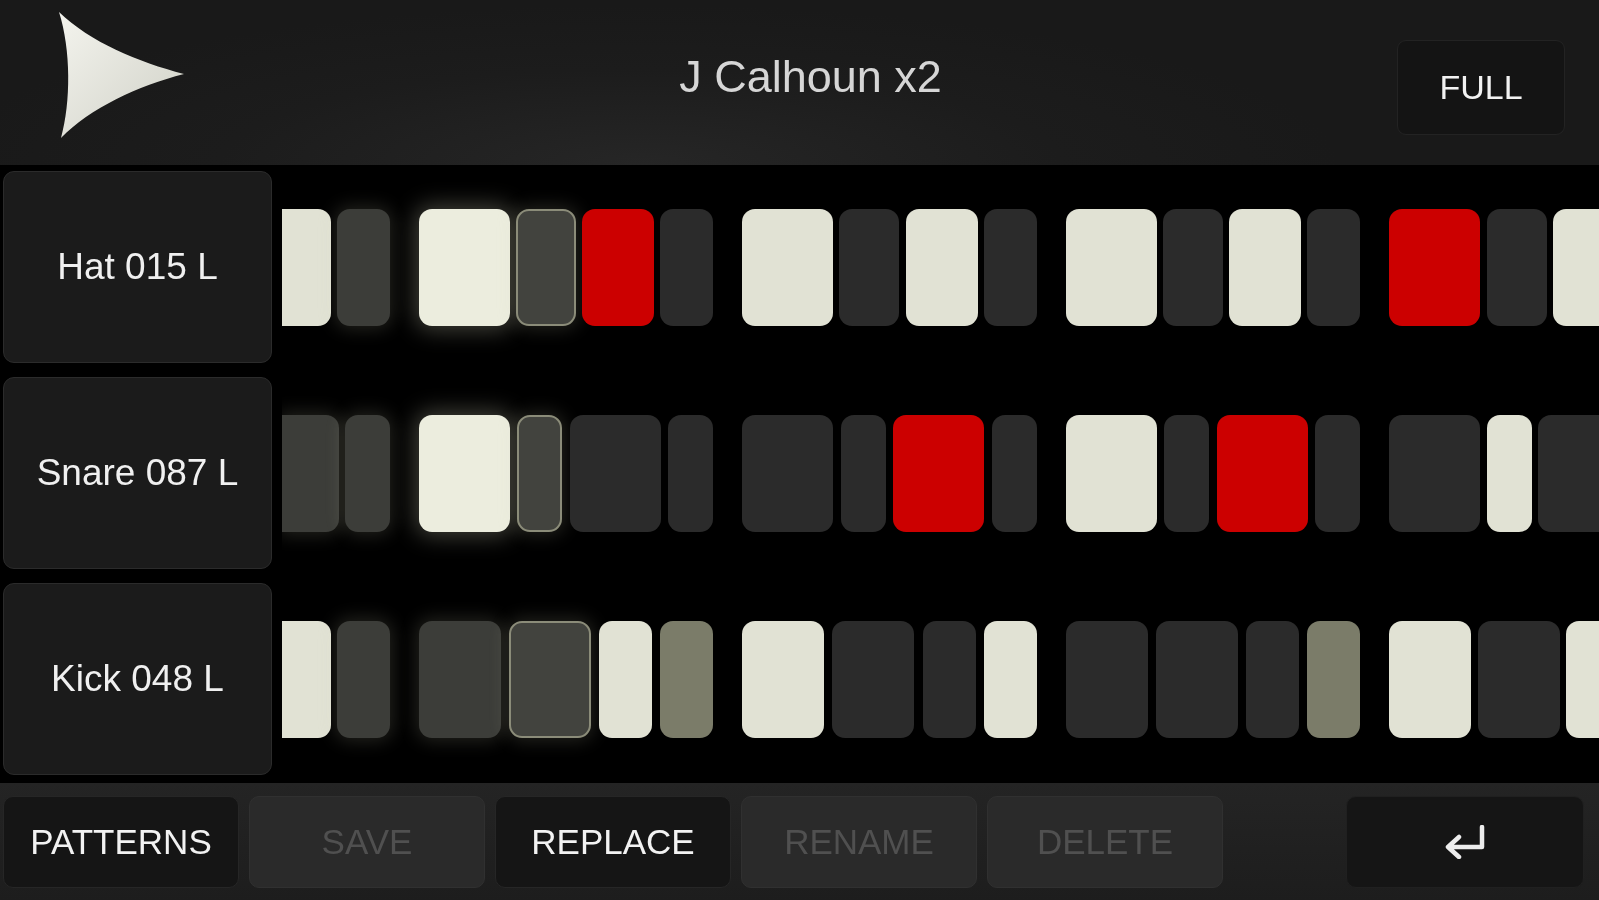 The height and width of the screenshot is (900, 1599). Describe the element at coordinates (1481, 87) in the screenshot. I see `full-button: FULL` at that location.